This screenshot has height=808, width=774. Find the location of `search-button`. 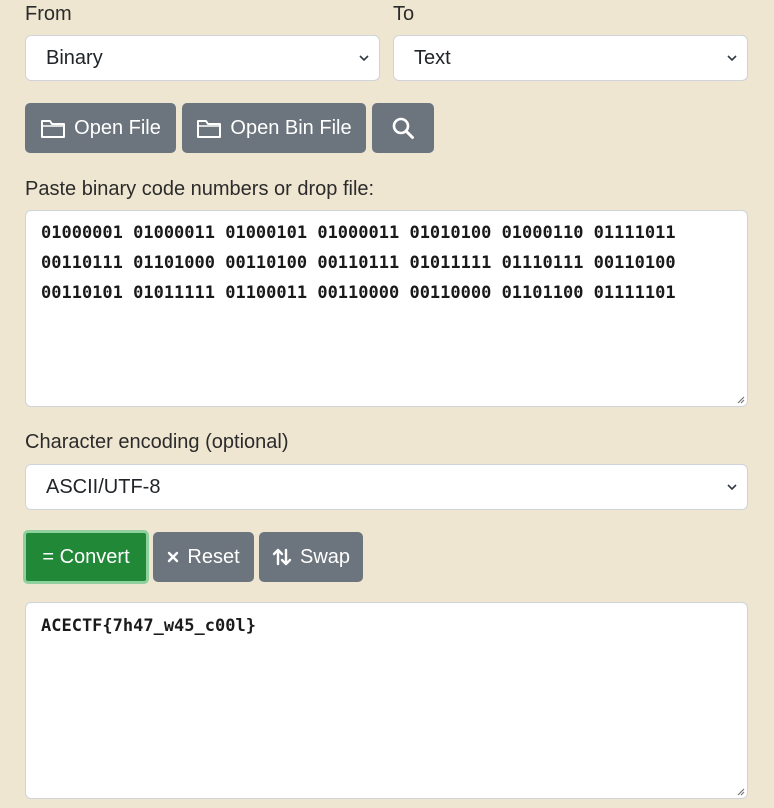

search-button is located at coordinates (403, 128).